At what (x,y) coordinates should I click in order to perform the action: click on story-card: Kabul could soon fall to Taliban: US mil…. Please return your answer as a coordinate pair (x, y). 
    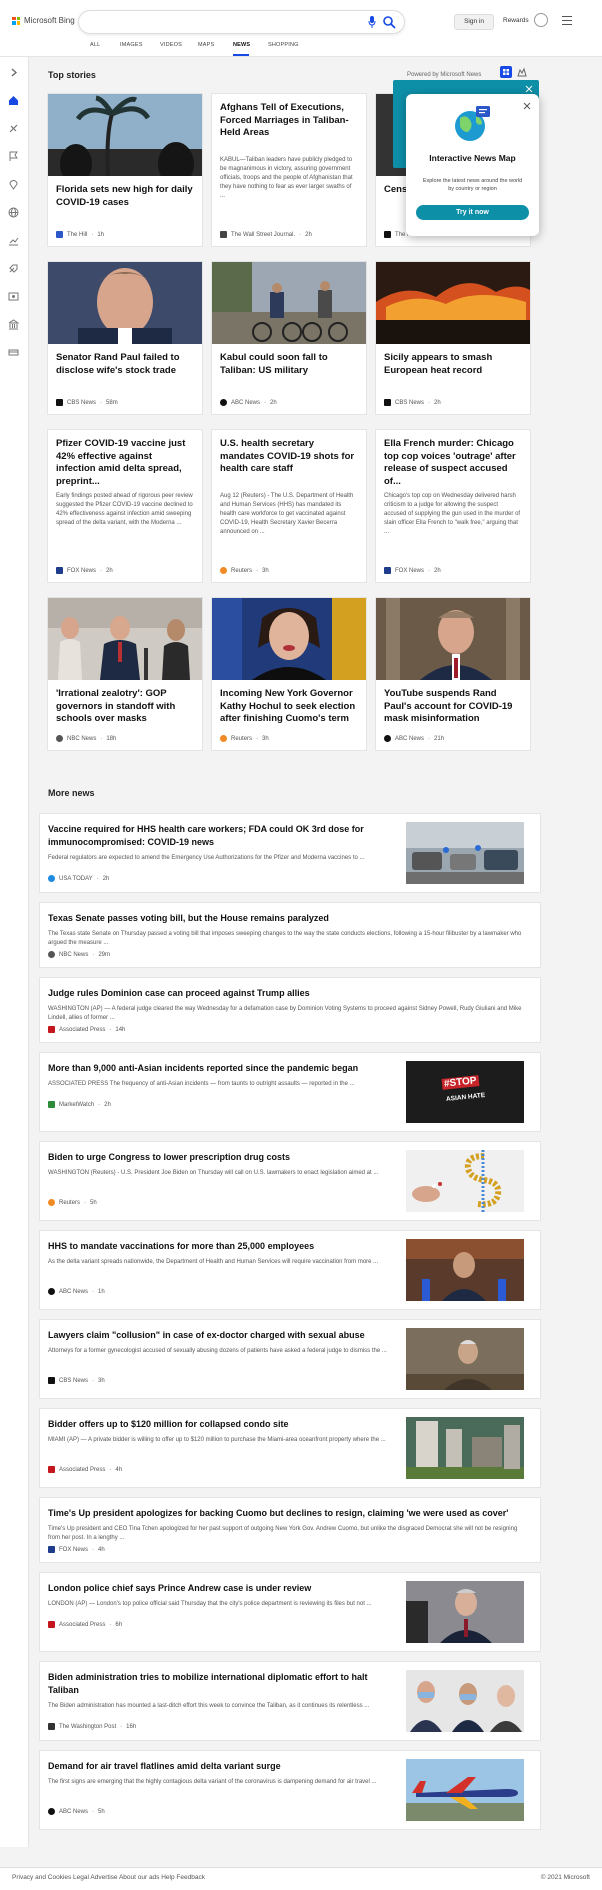
    Looking at the image, I should click on (289, 338).